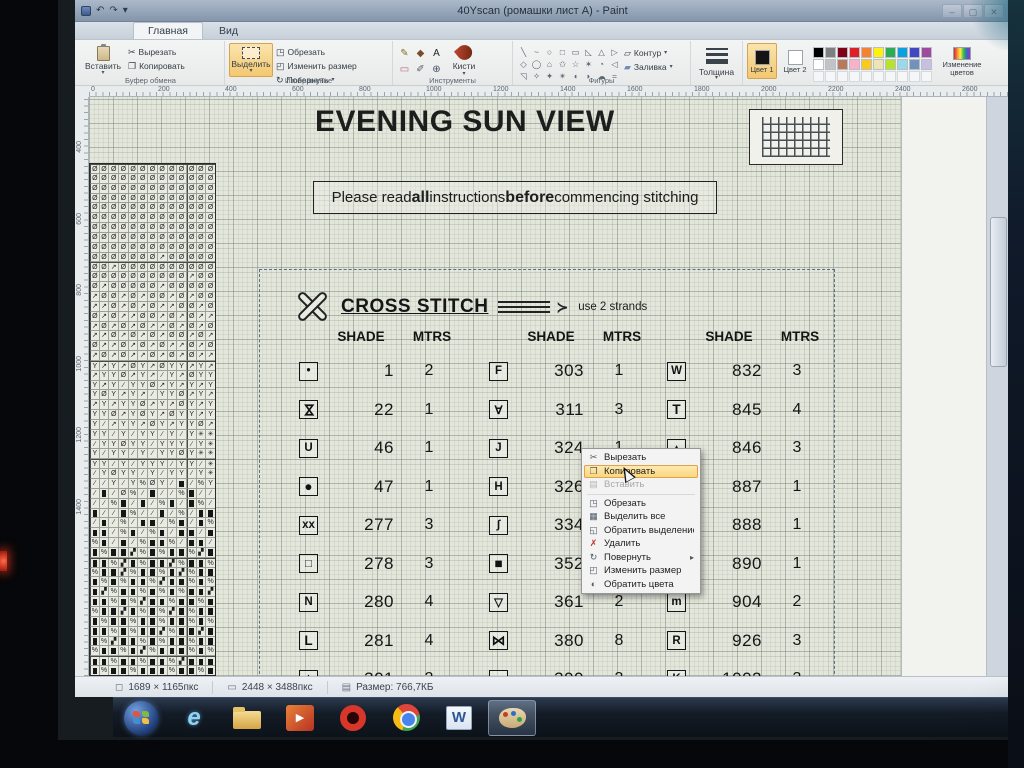  Describe the element at coordinates (613, 307) in the screenshot. I see `strands-note: use 2 strands` at that location.